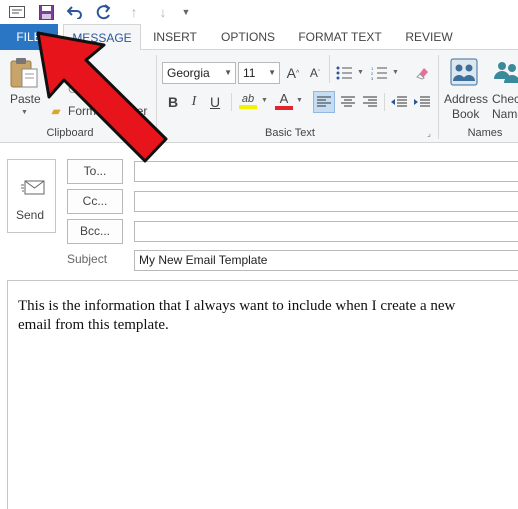 This screenshot has height=509, width=518. What do you see at coordinates (173, 102) in the screenshot?
I see `bold-button: B` at bounding box center [173, 102].